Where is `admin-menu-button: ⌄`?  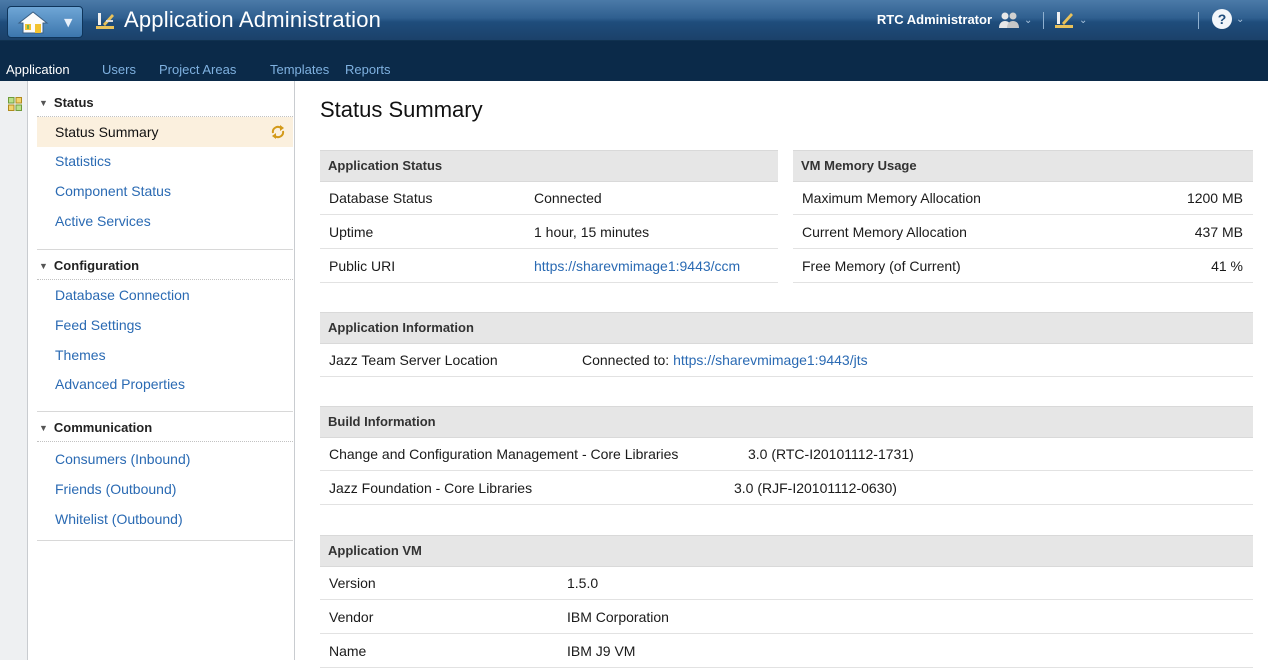 admin-menu-button: ⌄ is located at coordinates (1070, 20).